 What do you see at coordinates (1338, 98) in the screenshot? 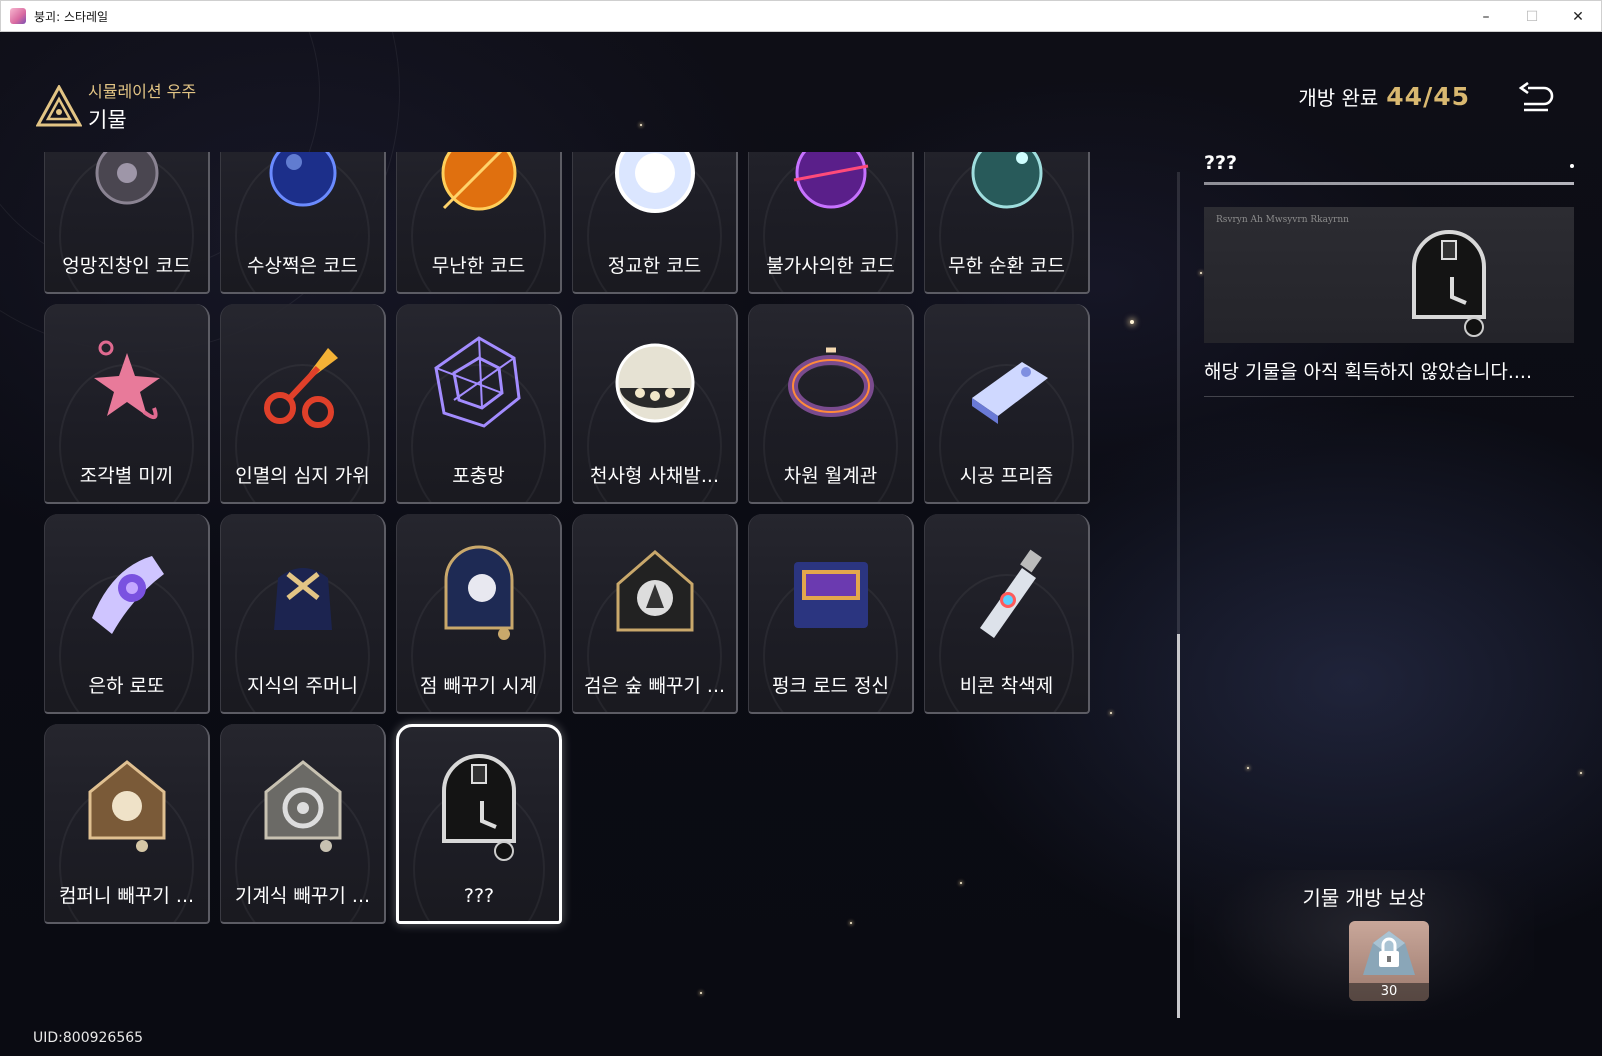
I see `progress-label: 개방 완료` at bounding box center [1338, 98].